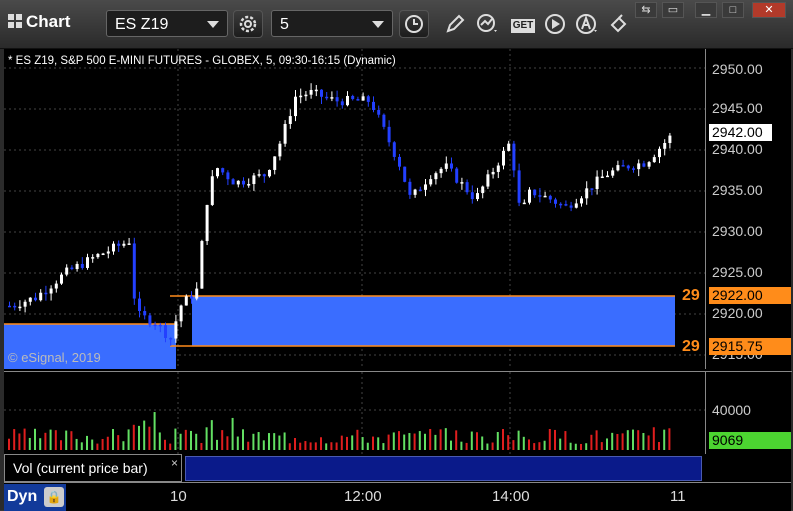 This screenshot has height=511, width=793. What do you see at coordinates (619, 24) in the screenshot?
I see `paint-button` at bounding box center [619, 24].